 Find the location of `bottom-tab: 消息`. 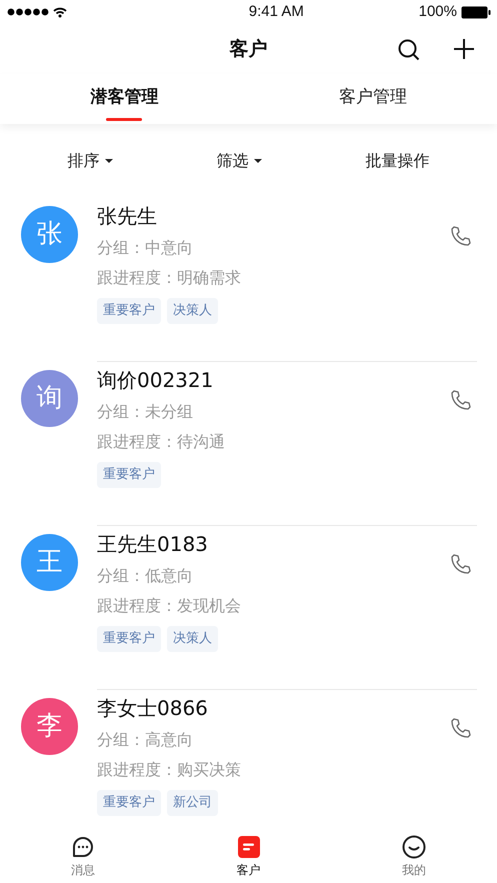

bottom-tab: 消息 is located at coordinates (83, 854).